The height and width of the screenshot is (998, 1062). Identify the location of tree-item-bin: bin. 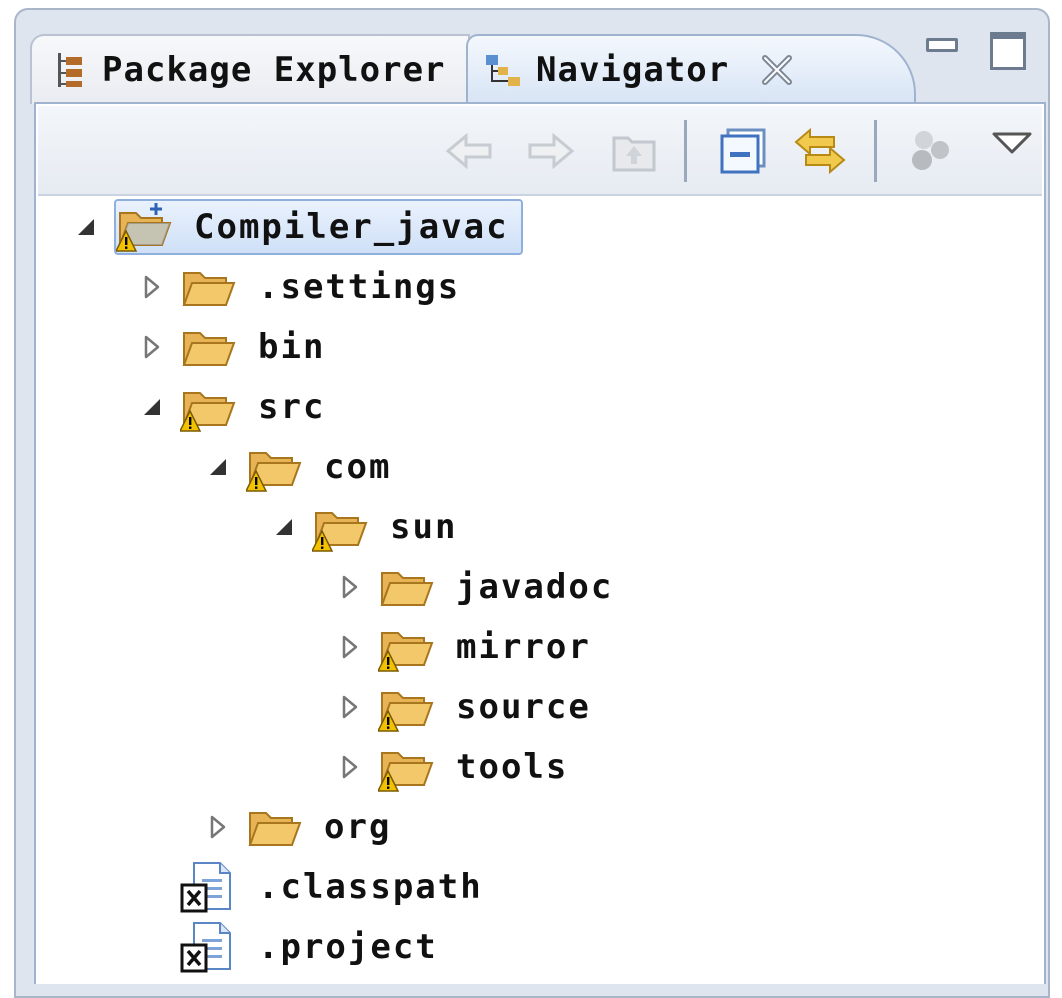
(233, 347).